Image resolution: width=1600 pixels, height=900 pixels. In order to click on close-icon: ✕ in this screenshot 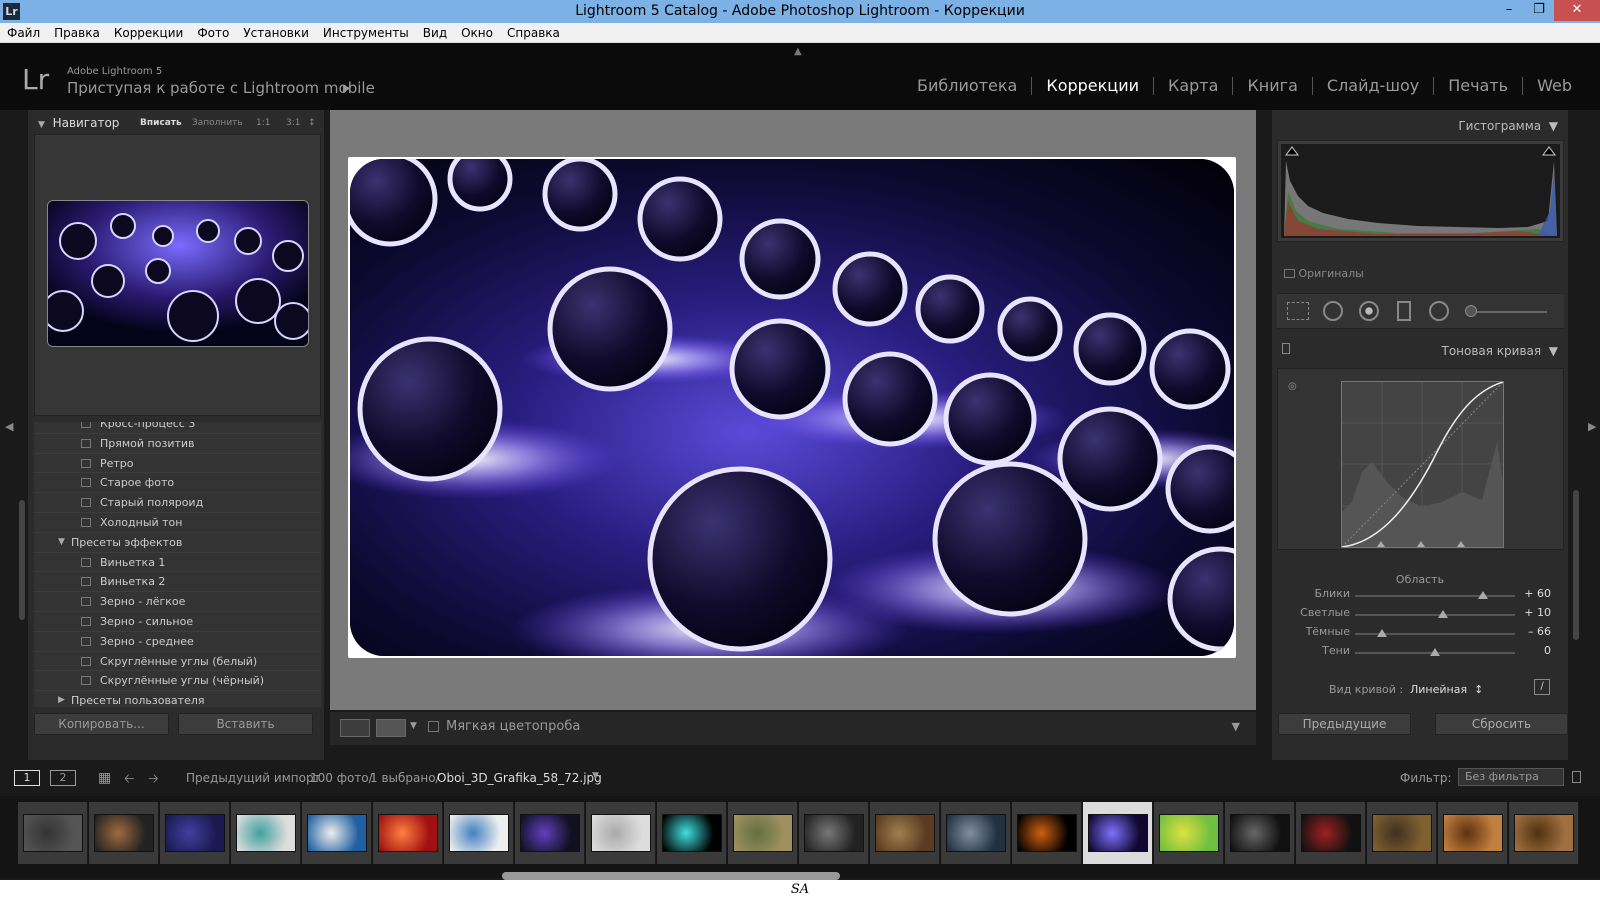, I will do `click(1577, 10)`.